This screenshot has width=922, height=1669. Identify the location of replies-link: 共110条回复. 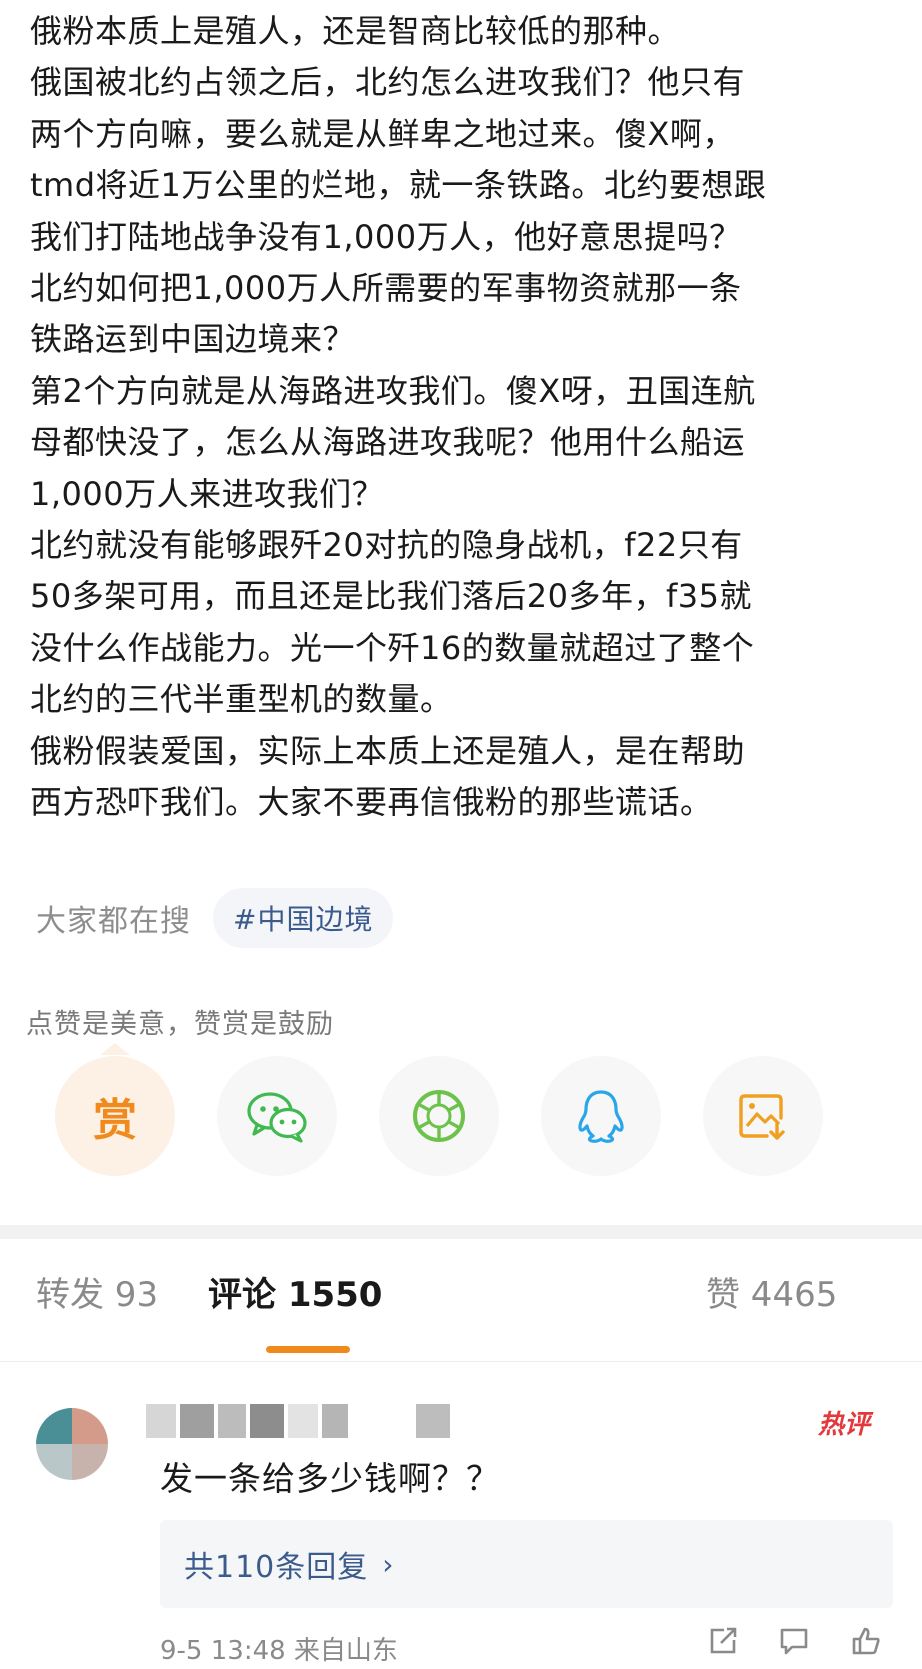
(276, 1564).